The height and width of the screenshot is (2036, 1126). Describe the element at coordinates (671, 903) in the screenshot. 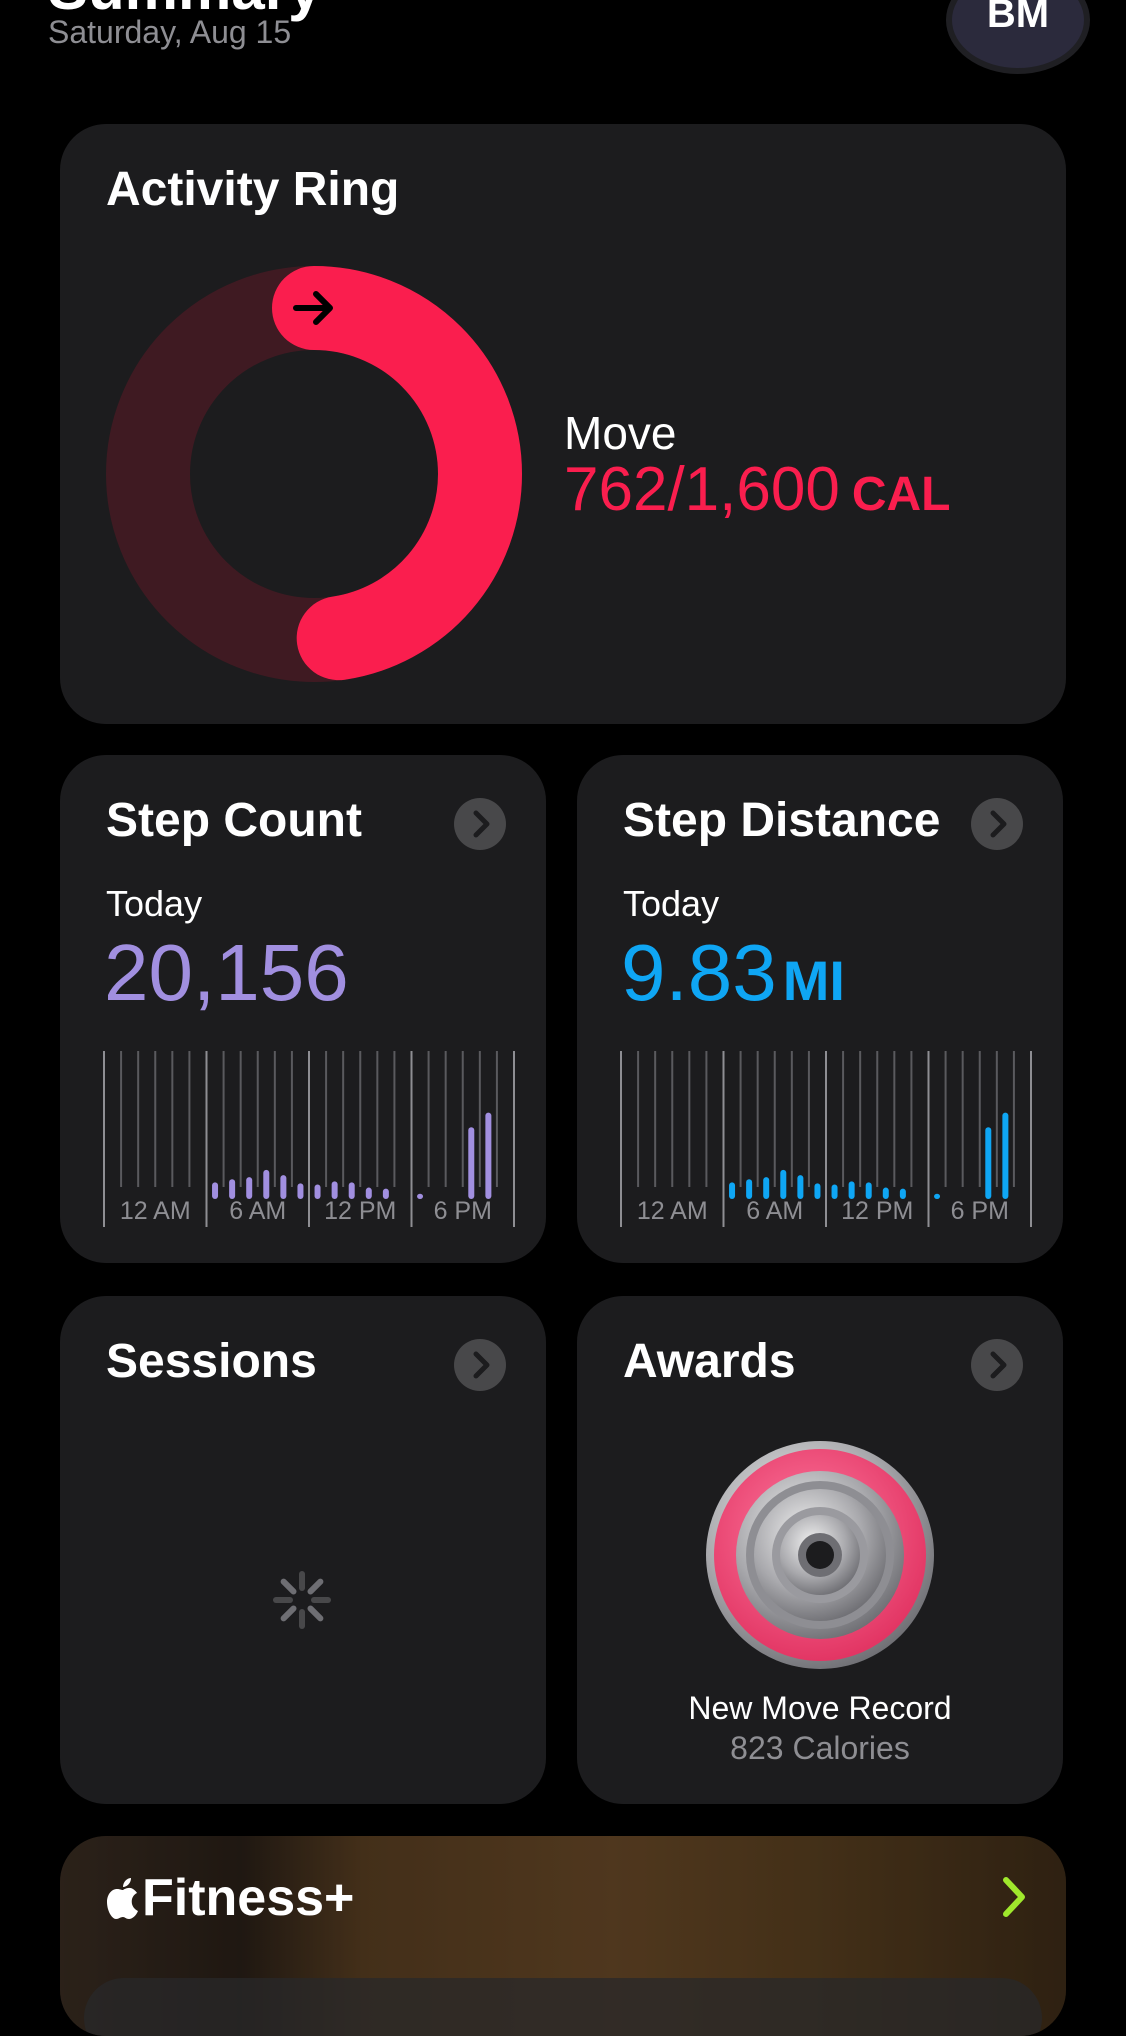

I see `step-distance-period: Today` at that location.